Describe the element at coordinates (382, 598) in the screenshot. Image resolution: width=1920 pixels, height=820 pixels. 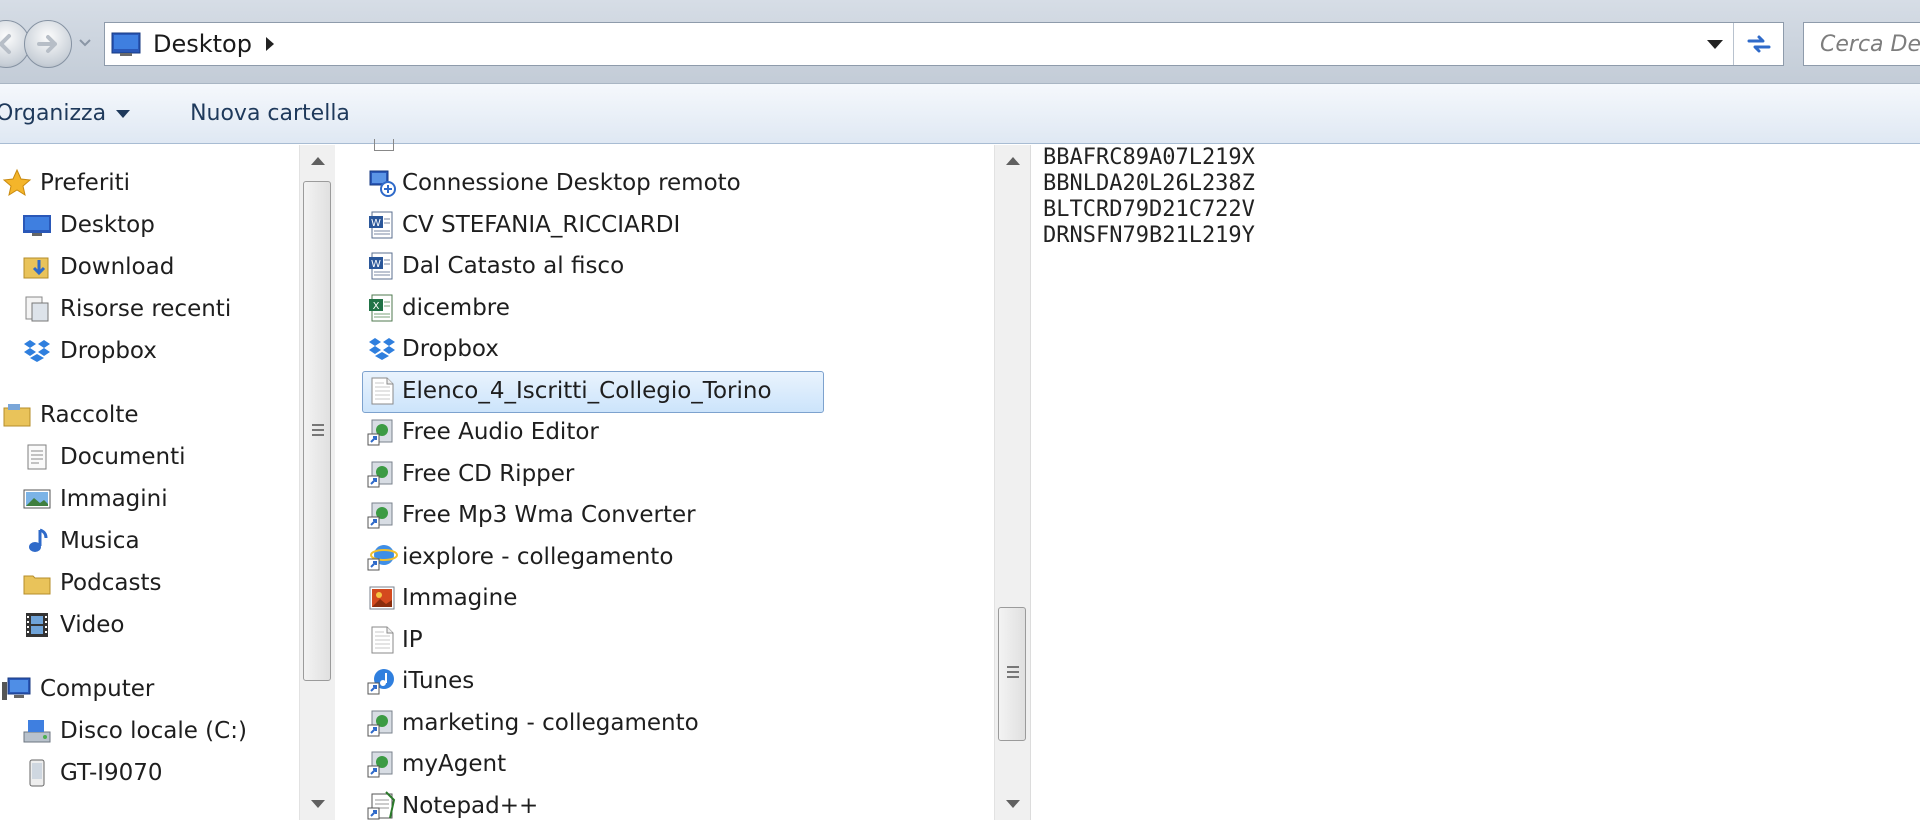
I see `image-file-icon` at that location.